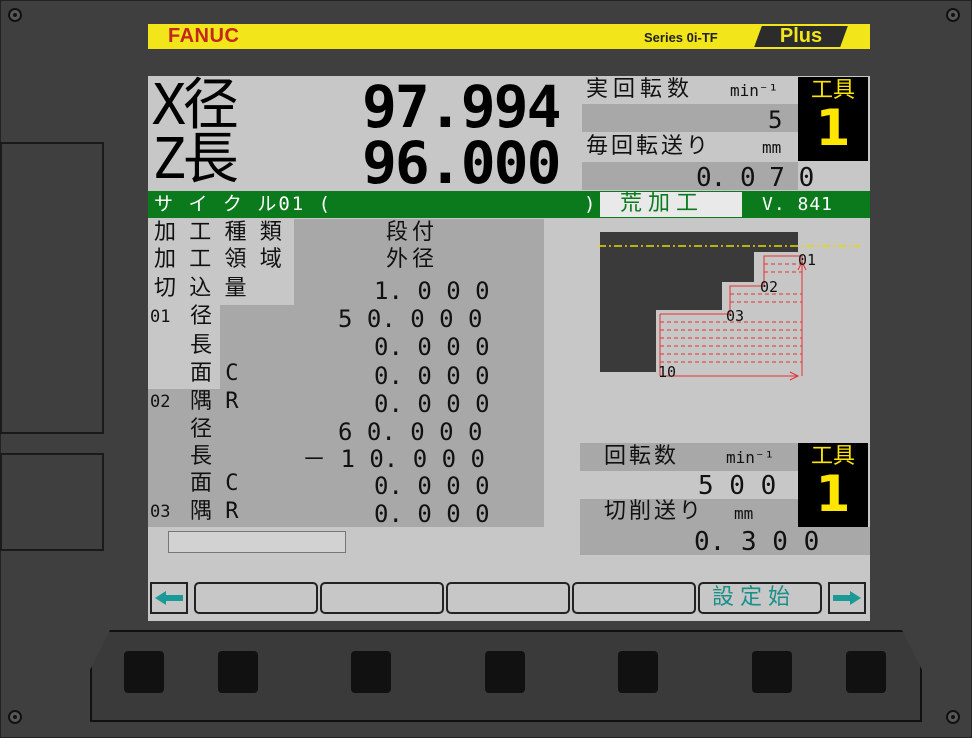 This screenshot has width=972, height=738. I want to click on shape-02-number: 02, so click(160, 402).